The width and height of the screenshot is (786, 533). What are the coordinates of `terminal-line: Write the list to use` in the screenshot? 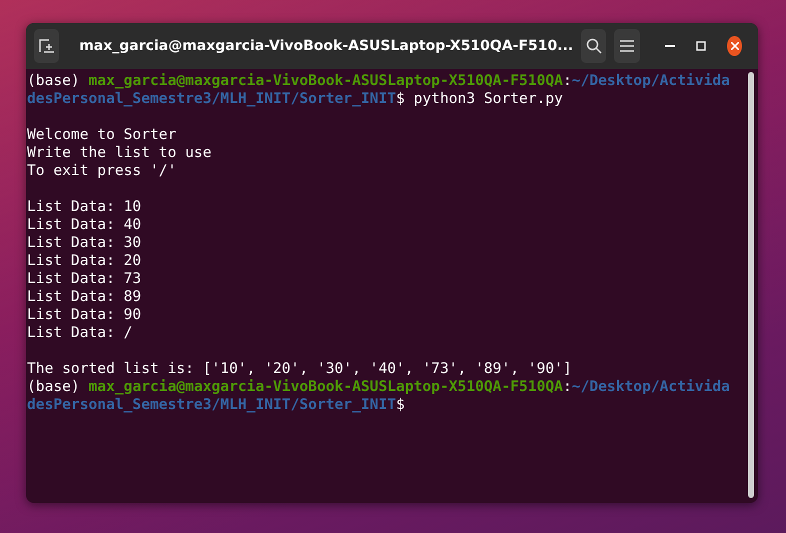 It's located at (120, 153).